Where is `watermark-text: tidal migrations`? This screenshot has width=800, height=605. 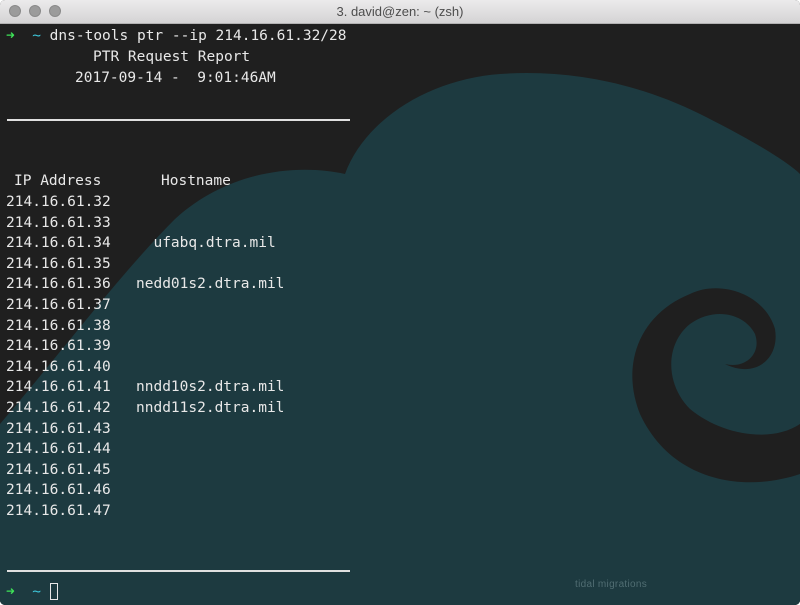
watermark-text: tidal migrations is located at coordinates (611, 584).